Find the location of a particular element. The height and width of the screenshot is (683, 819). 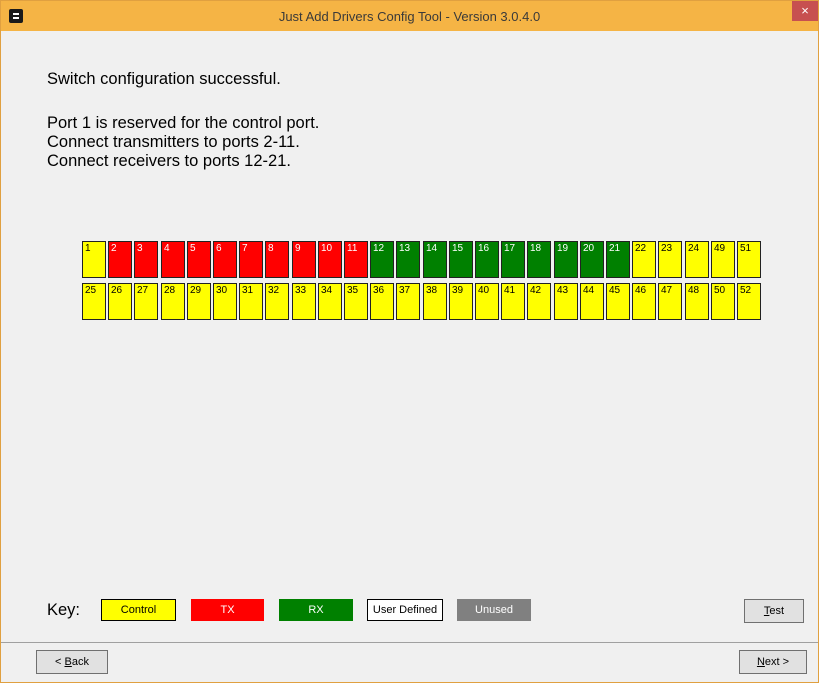

close-icon: × is located at coordinates (805, 10).